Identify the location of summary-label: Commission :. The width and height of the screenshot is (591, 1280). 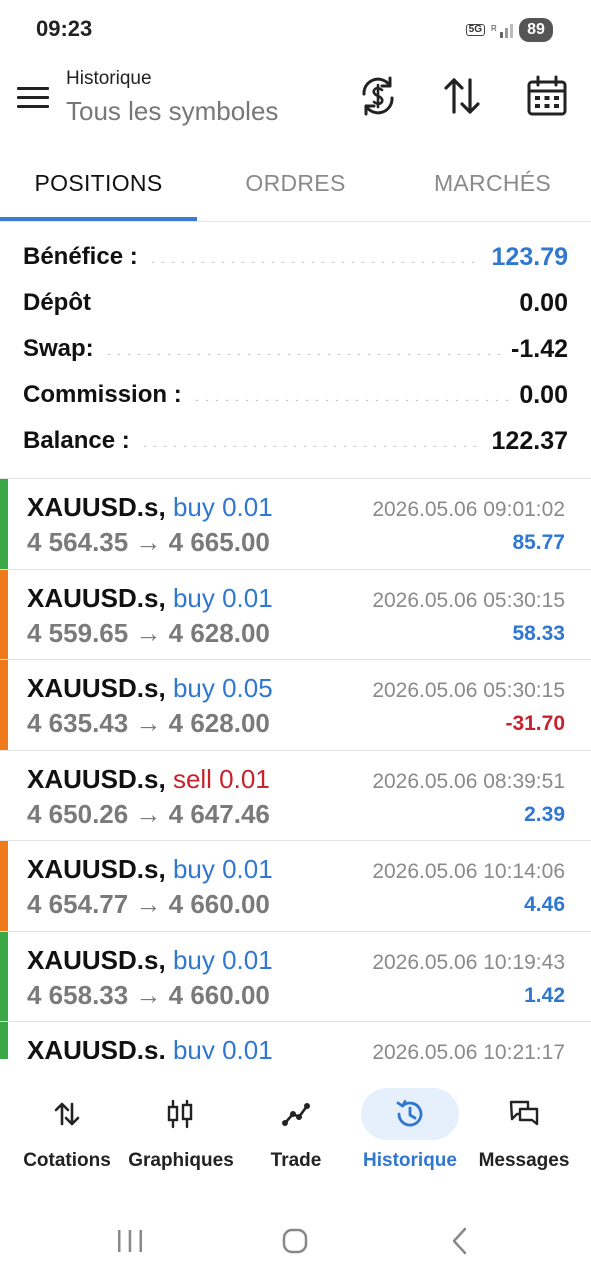
(102, 394).